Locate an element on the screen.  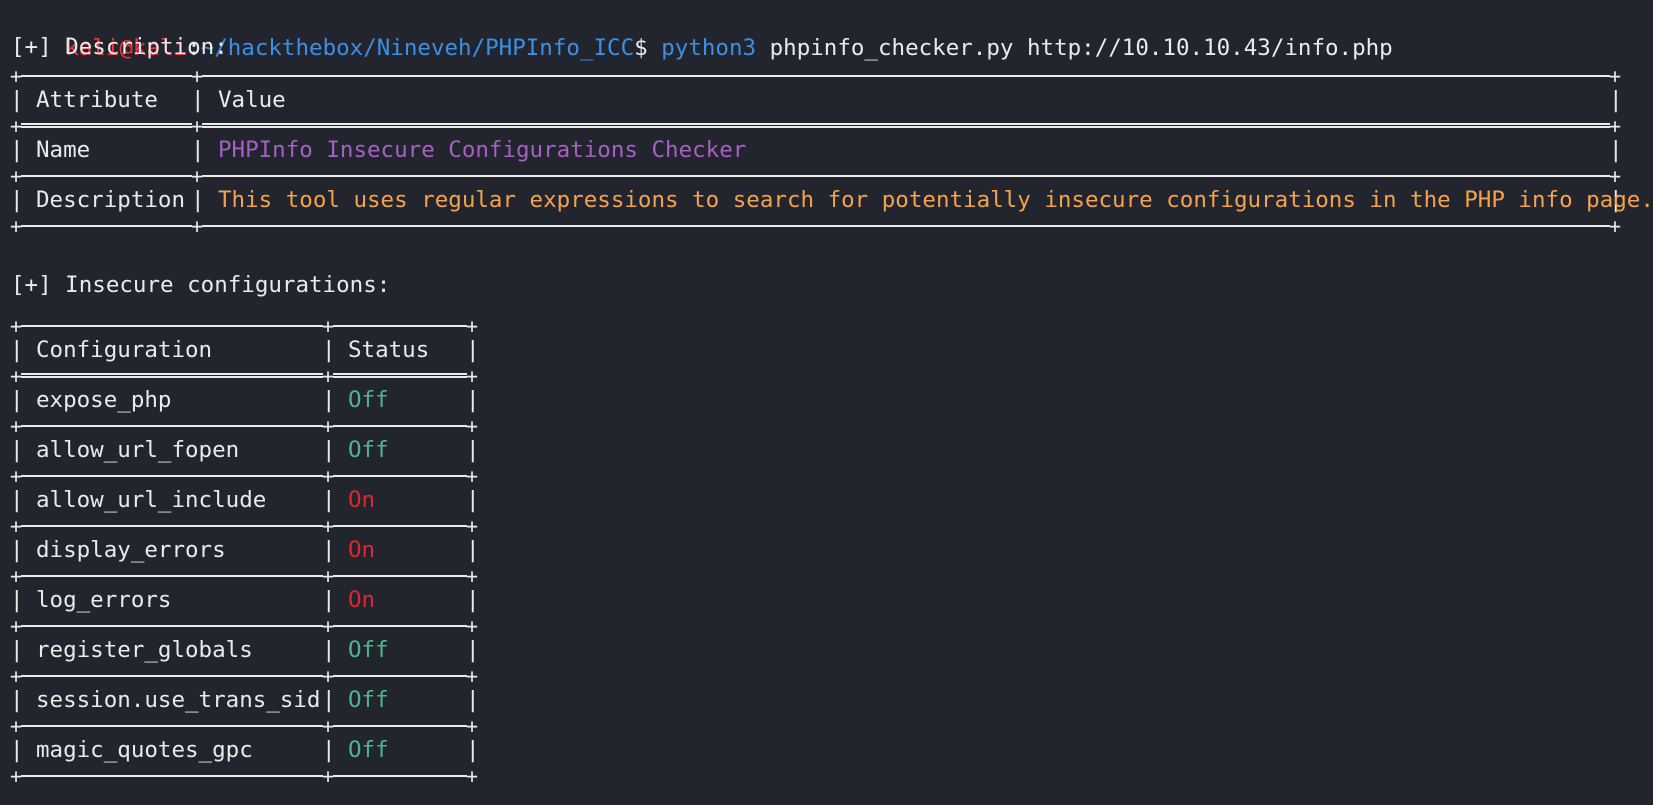
col-header-attribute: Attribute is located at coordinates (97, 100).